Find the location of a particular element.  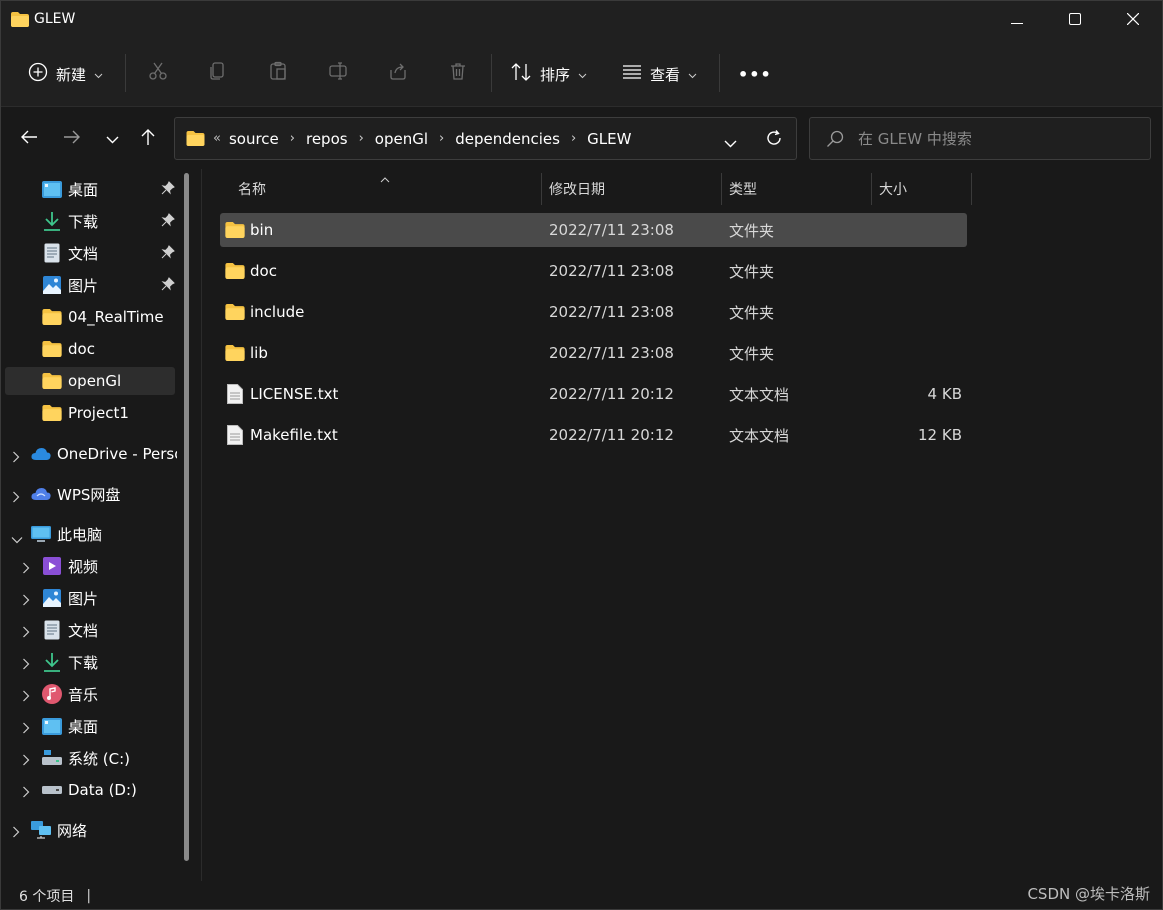

column-header-type: 类型 is located at coordinates (799, 189).